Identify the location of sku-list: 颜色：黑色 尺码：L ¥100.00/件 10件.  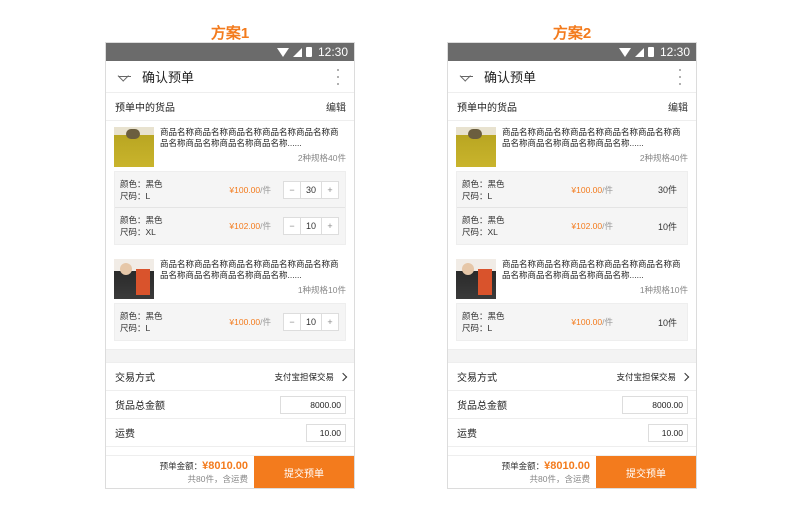
(572, 322).